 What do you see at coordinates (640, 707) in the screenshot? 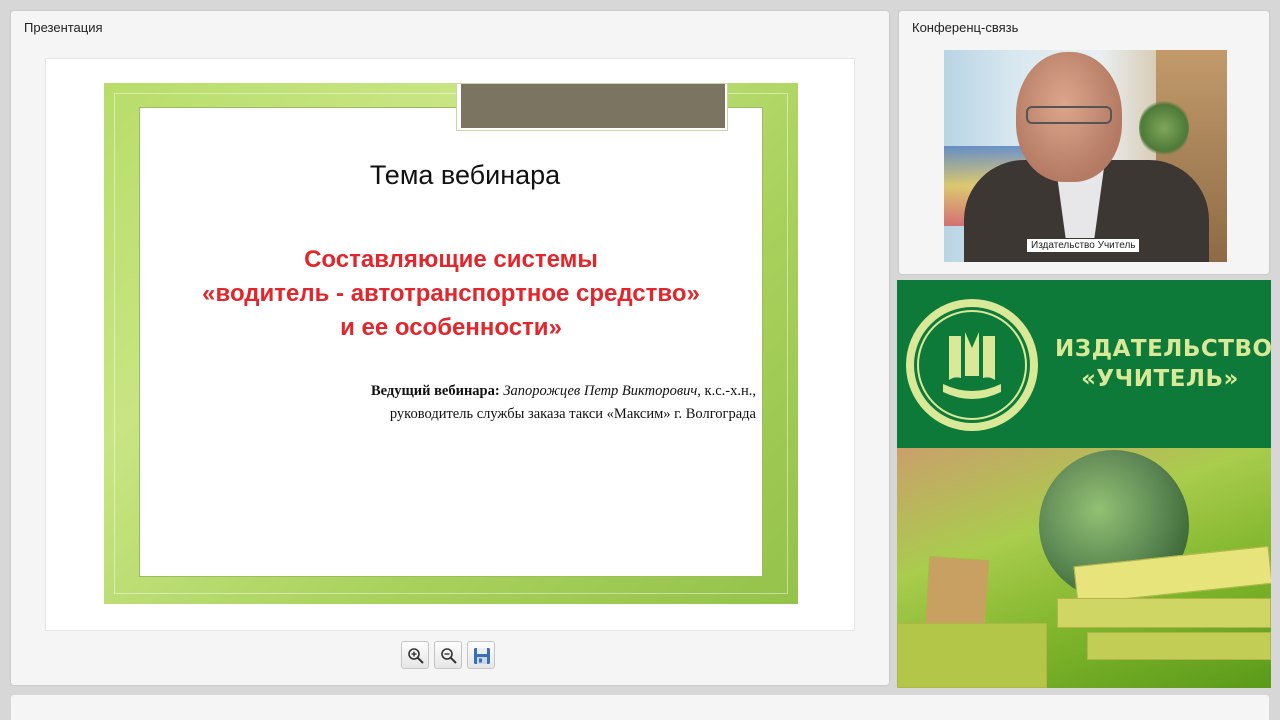
I see `bottom-panel` at bounding box center [640, 707].